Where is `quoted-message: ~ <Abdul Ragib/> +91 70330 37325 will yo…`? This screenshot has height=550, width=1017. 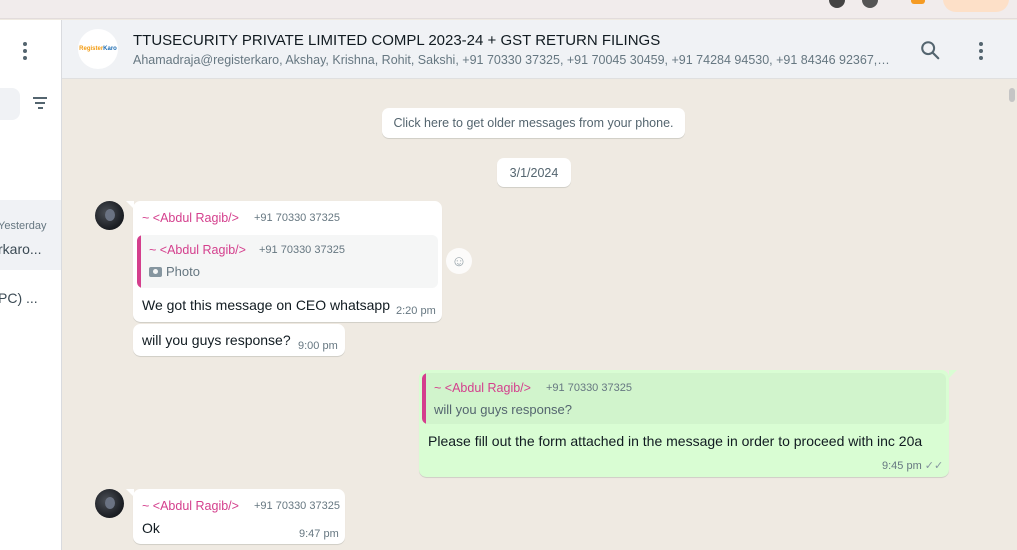
quoted-message: ~ <Abdul Ragib/> +91 70330 37325 will yo… is located at coordinates (684, 398).